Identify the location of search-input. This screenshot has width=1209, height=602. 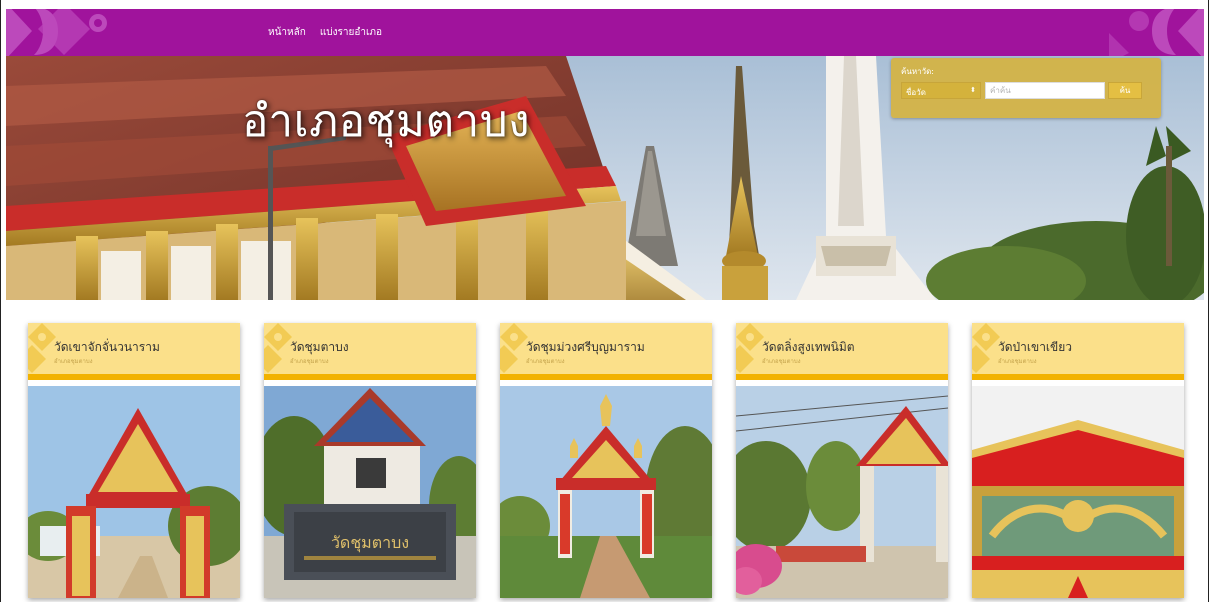
(1045, 90).